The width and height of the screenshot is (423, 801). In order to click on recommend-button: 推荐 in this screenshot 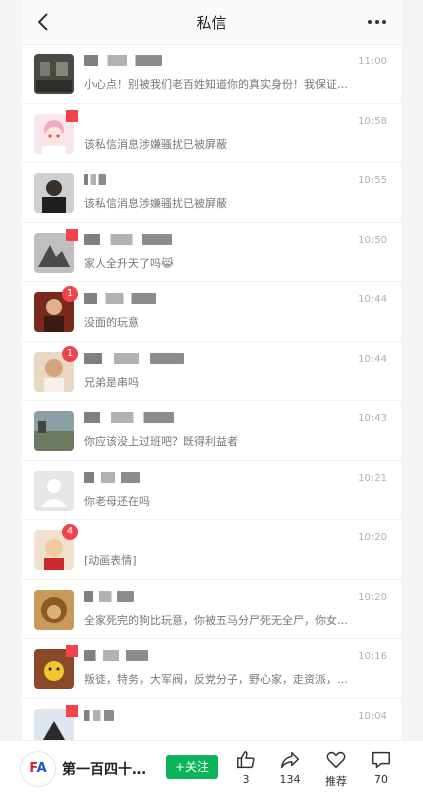, I will do `click(336, 769)`.